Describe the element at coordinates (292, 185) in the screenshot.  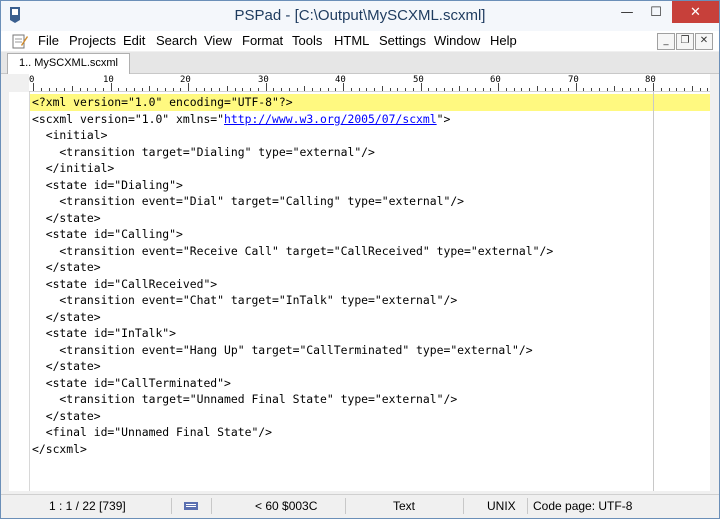
I see `code-line: <state id="Dialing">` at that location.